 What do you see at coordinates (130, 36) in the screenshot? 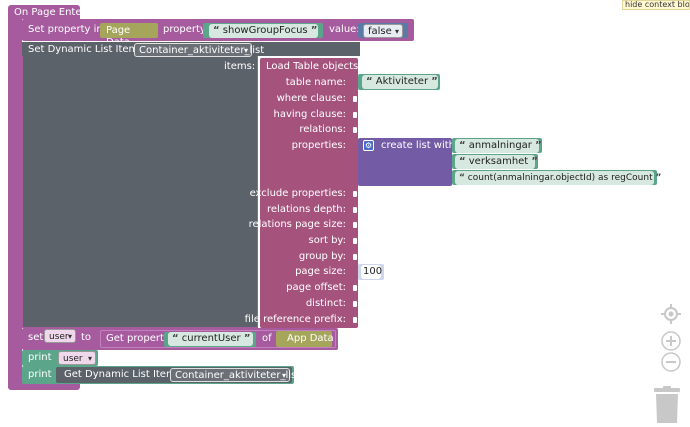
I see `page-data-dropdown: Page Data` at bounding box center [130, 36].